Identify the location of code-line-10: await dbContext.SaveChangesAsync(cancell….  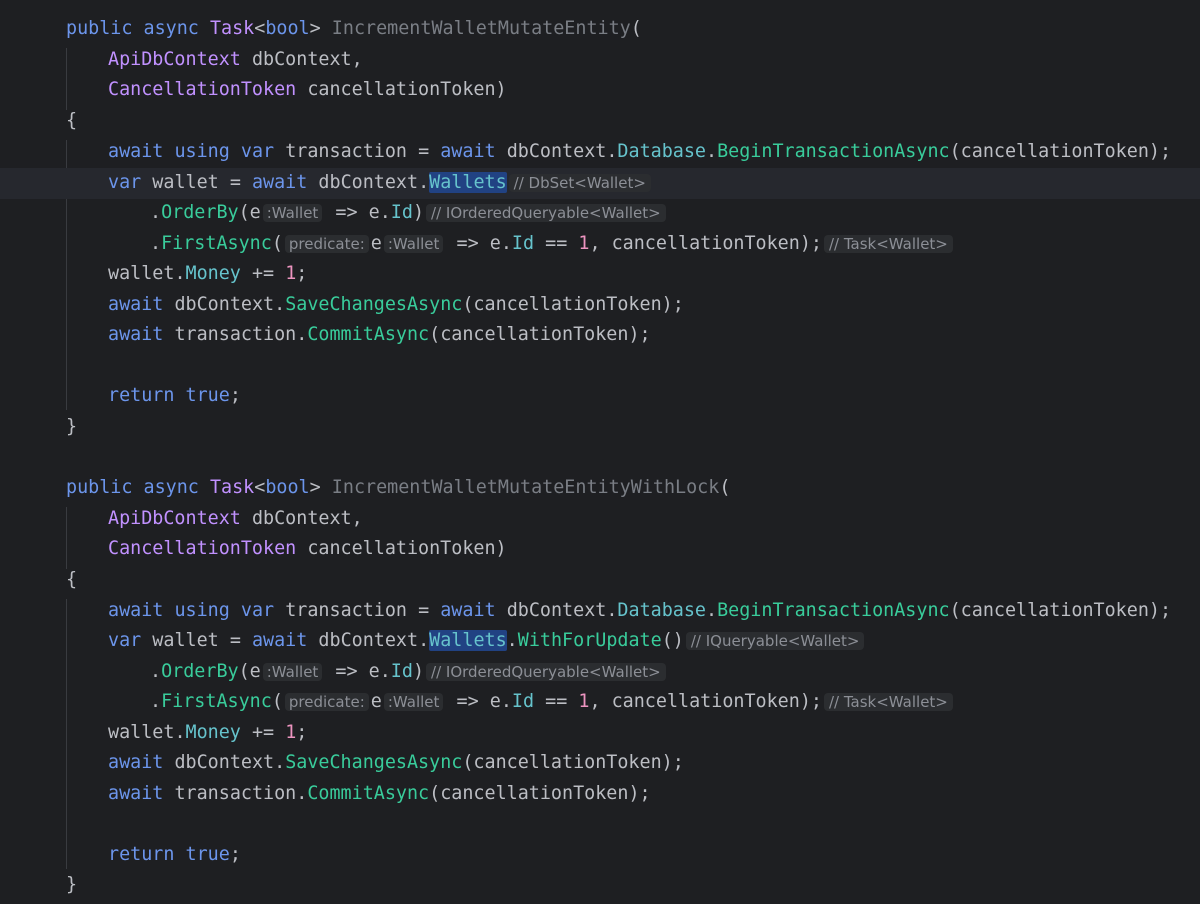
(600, 305).